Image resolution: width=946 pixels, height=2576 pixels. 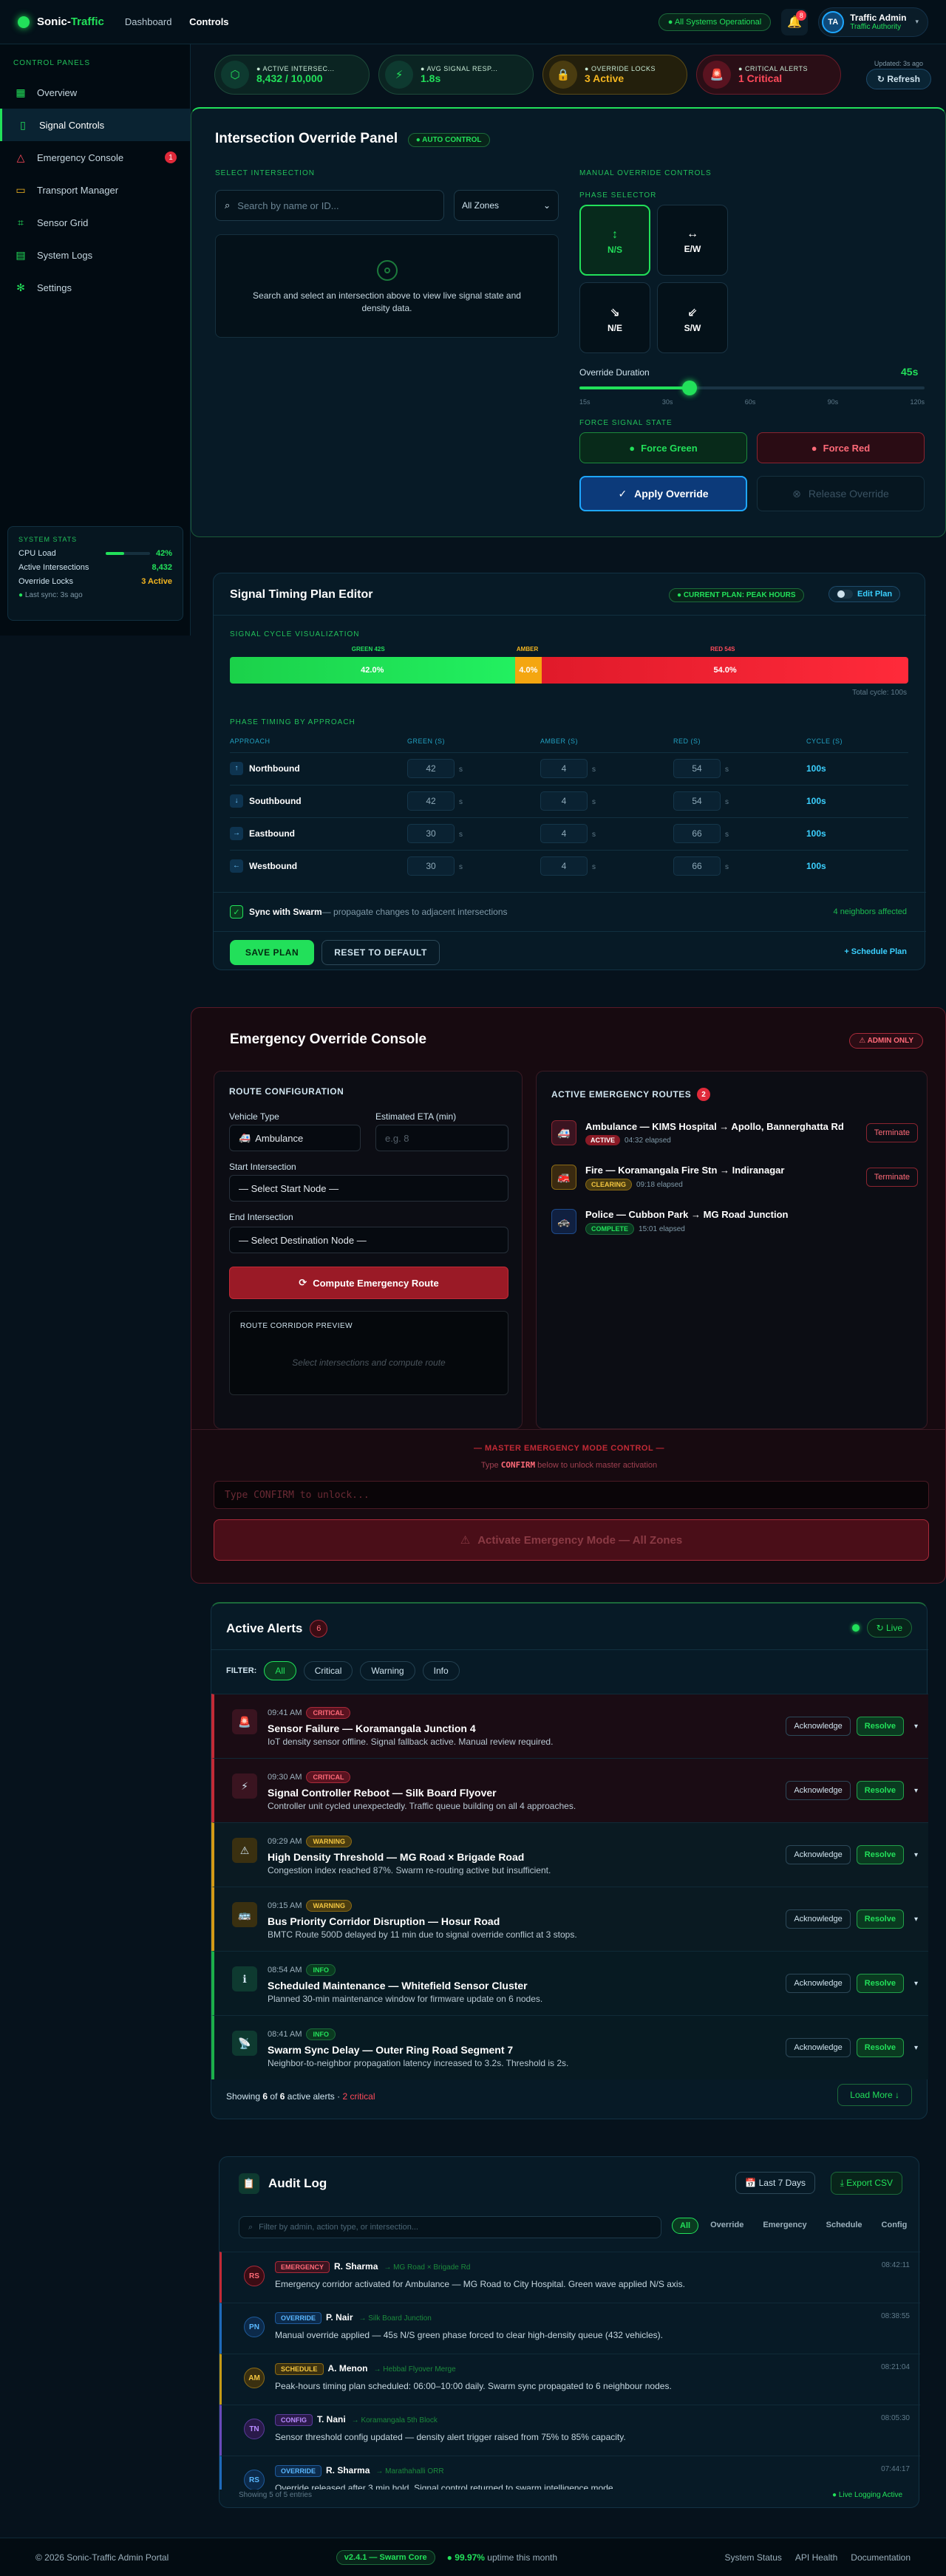 What do you see at coordinates (368, 1240) in the screenshot?
I see `end-intersection-select: — Select Destination Node —` at bounding box center [368, 1240].